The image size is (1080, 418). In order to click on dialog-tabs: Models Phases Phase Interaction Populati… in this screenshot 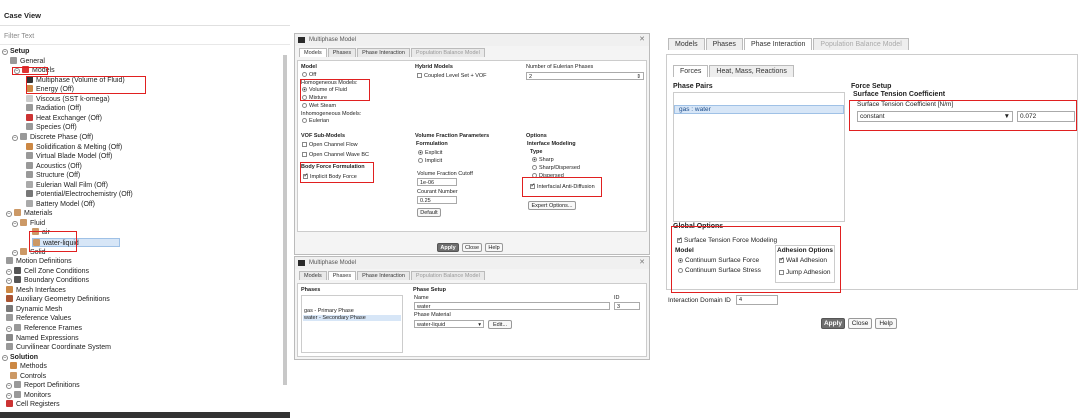, I will do `click(873, 44)`.